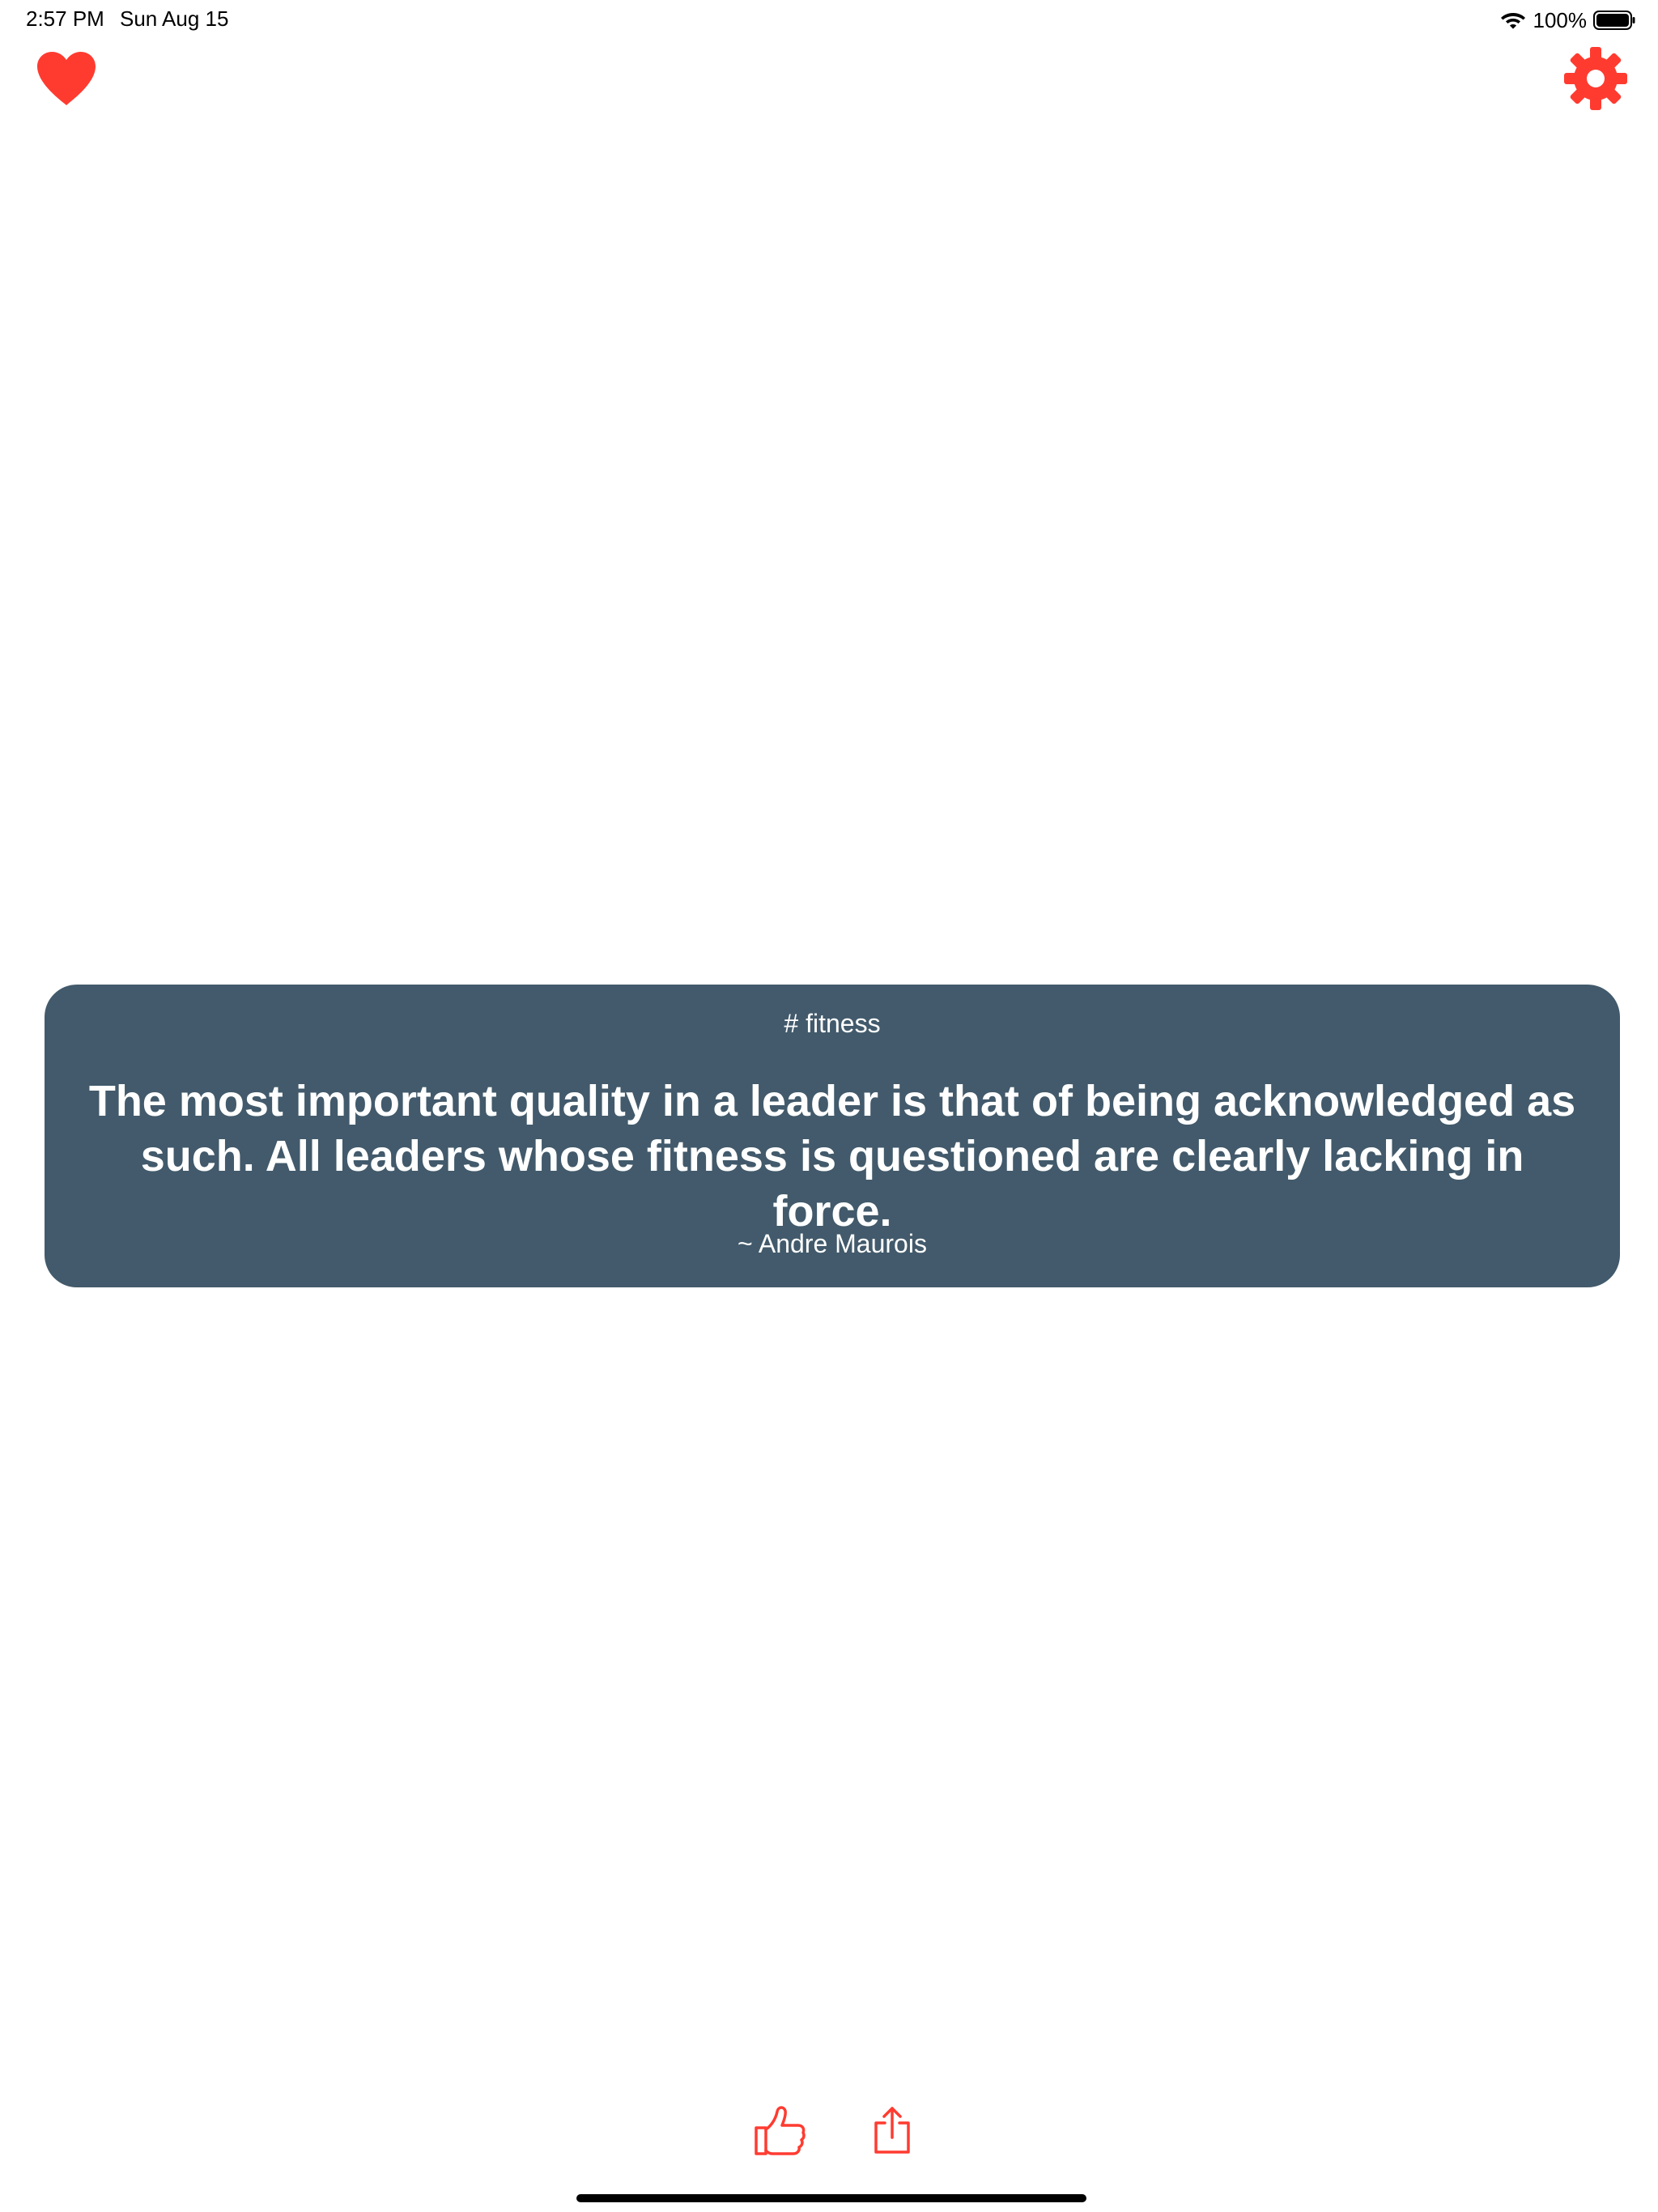  Describe the element at coordinates (832, 1024) in the screenshot. I see `quote-category-tag: # fitness` at that location.